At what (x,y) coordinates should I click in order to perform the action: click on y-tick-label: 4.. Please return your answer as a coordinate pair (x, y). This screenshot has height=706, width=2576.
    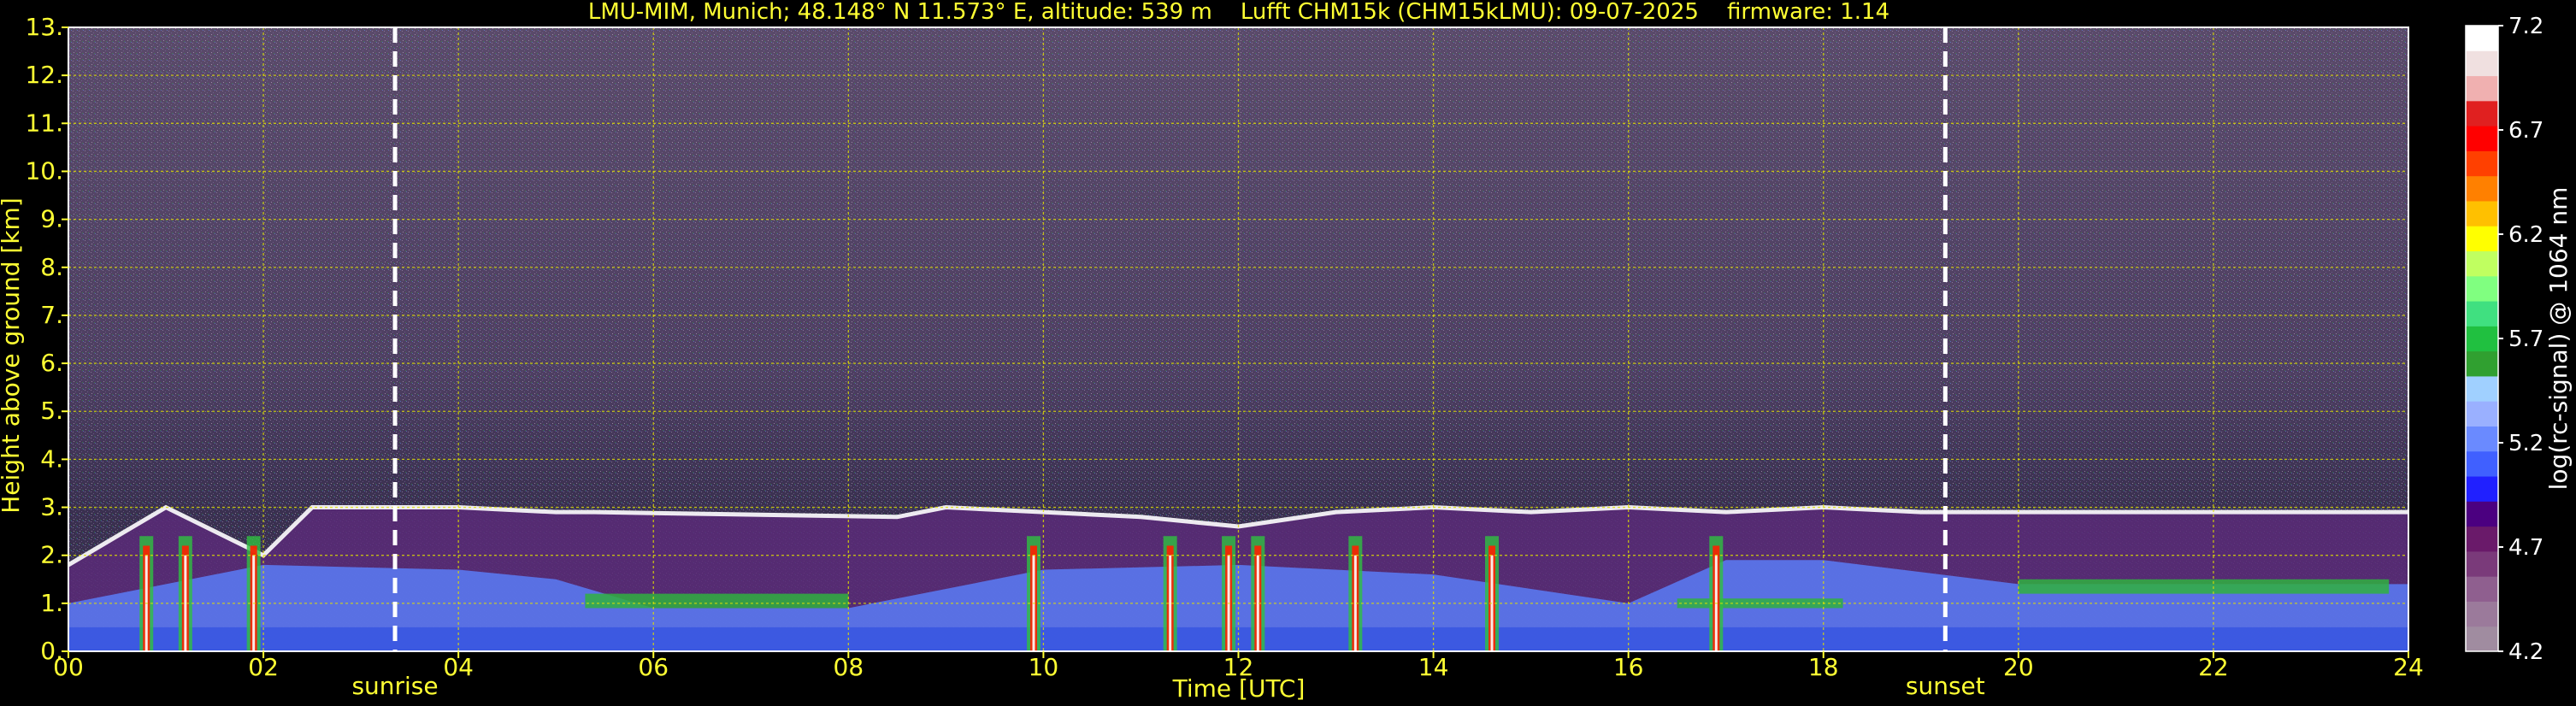
    Looking at the image, I should click on (51, 458).